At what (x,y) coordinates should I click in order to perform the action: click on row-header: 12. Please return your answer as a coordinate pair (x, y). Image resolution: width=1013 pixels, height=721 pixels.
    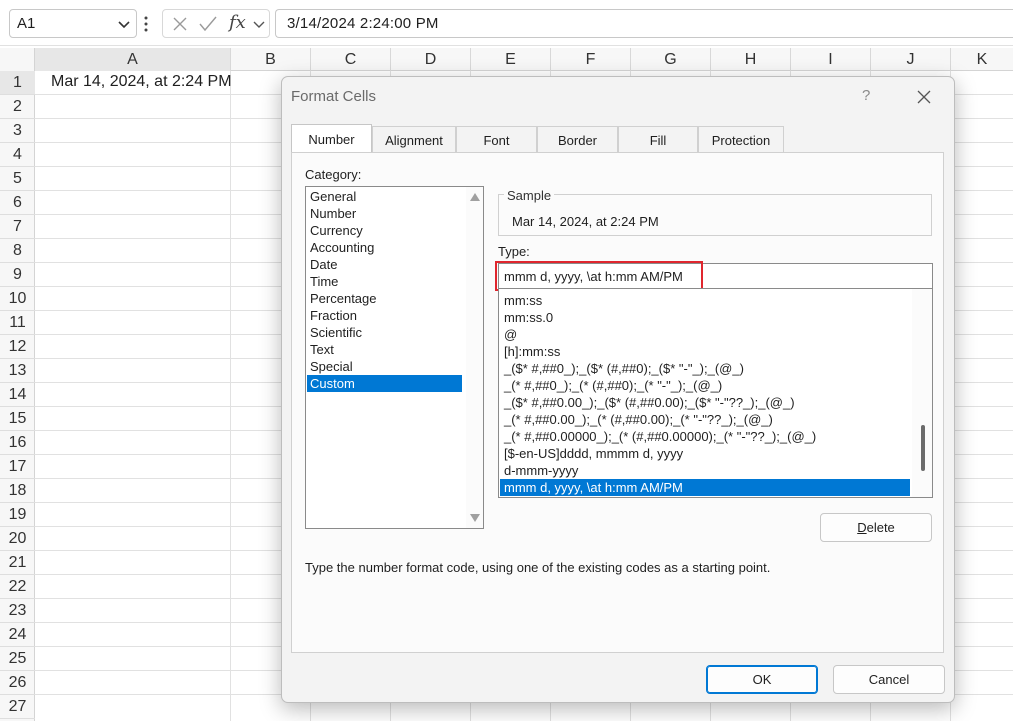
    Looking at the image, I should click on (17, 347).